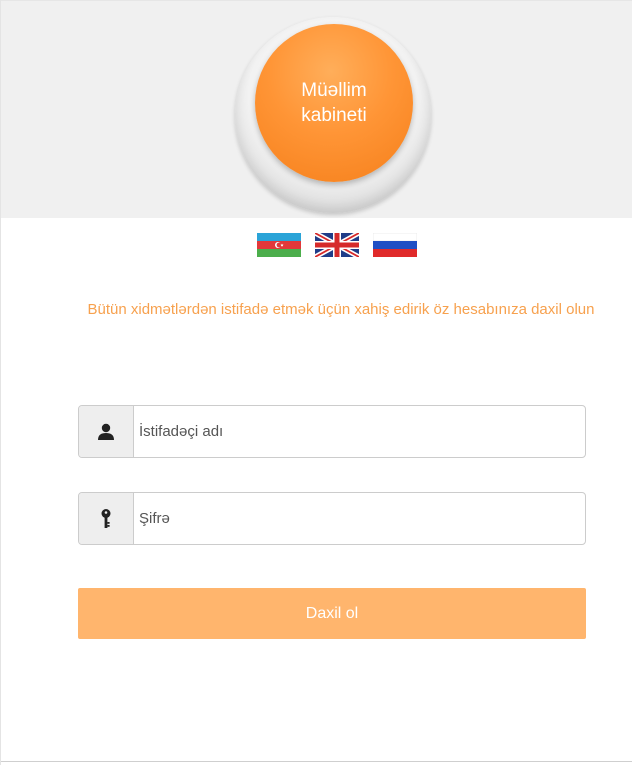  What do you see at coordinates (332, 613) in the screenshot?
I see `login-button: Daxil ol` at bounding box center [332, 613].